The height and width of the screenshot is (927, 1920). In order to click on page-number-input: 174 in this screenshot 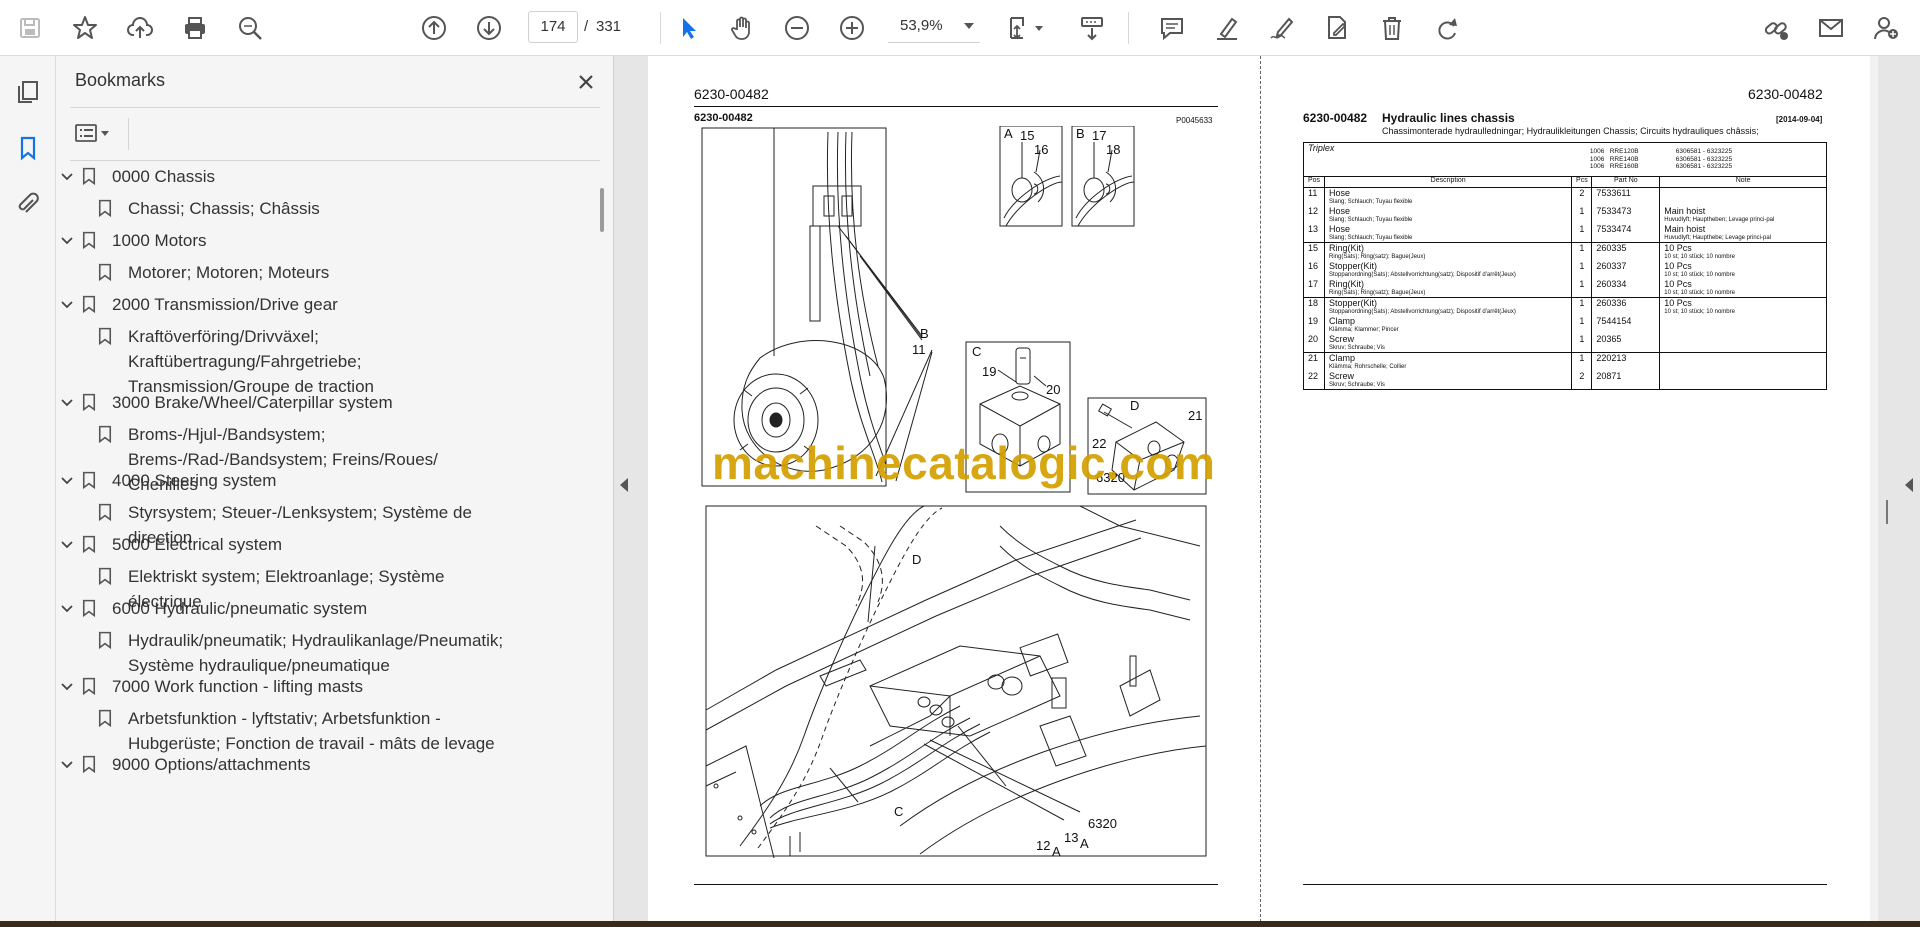, I will do `click(553, 27)`.